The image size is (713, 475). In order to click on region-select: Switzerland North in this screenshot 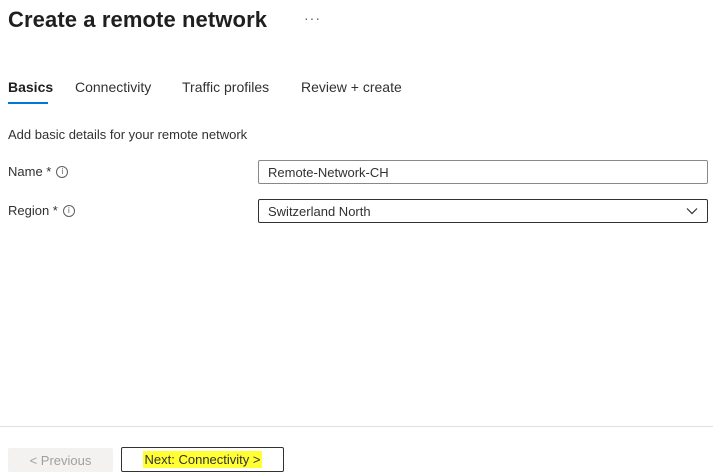, I will do `click(483, 211)`.